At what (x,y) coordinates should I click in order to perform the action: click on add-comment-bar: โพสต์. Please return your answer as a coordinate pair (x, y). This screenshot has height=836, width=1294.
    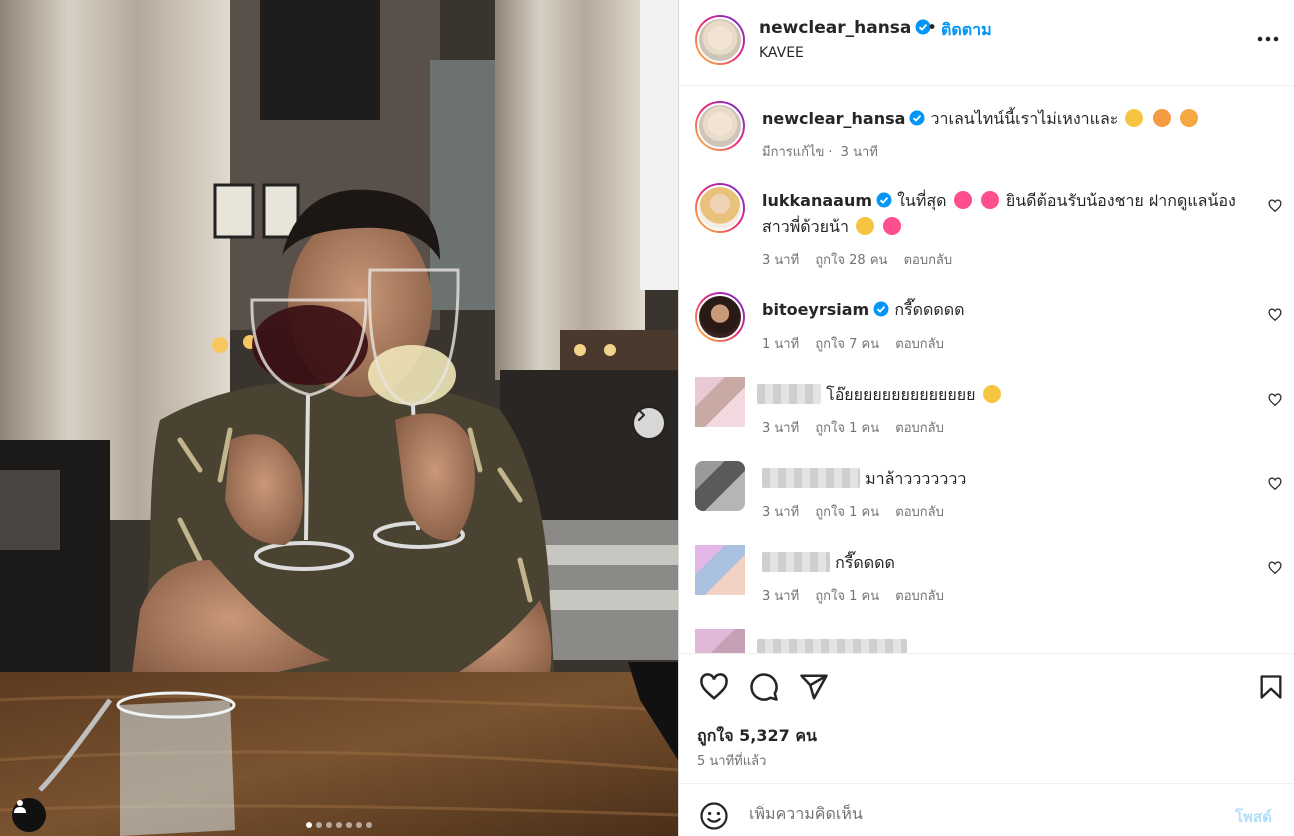
    Looking at the image, I should click on (986, 809).